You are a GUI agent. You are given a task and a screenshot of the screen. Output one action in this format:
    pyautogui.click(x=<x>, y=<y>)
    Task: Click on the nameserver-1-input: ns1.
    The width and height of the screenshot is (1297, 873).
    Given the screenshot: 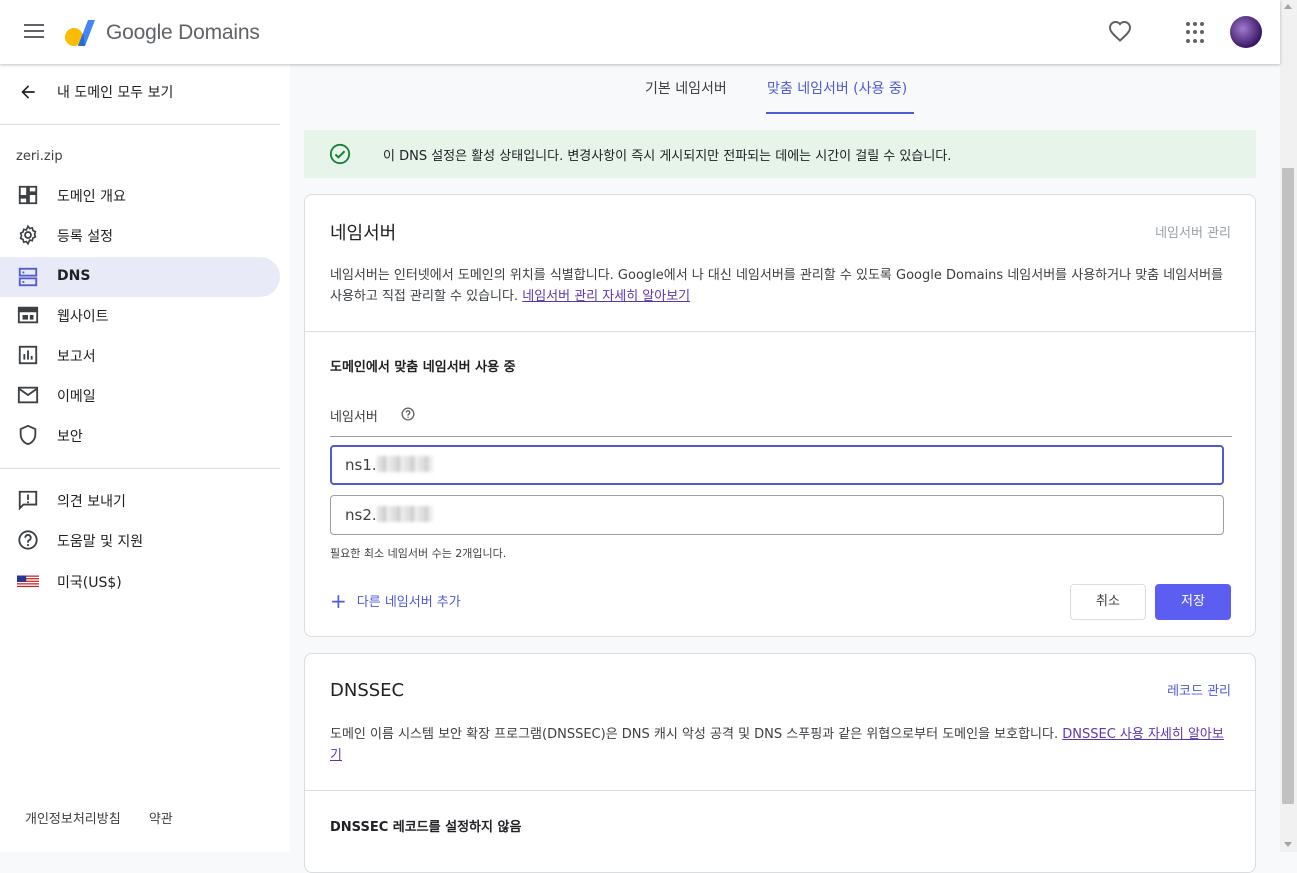 What is the action you would take?
    pyautogui.click(x=777, y=465)
    